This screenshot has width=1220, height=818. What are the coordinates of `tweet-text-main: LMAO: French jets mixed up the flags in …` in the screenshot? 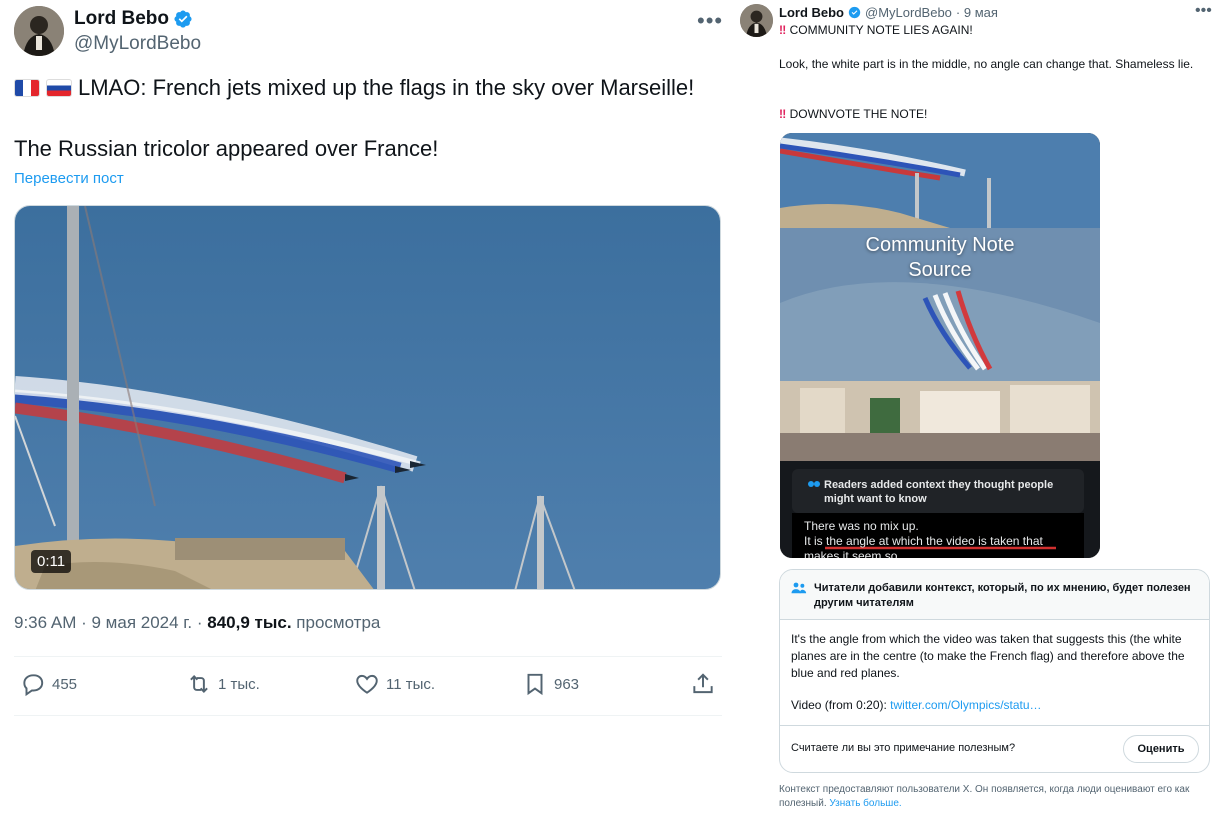 It's located at (386, 87).